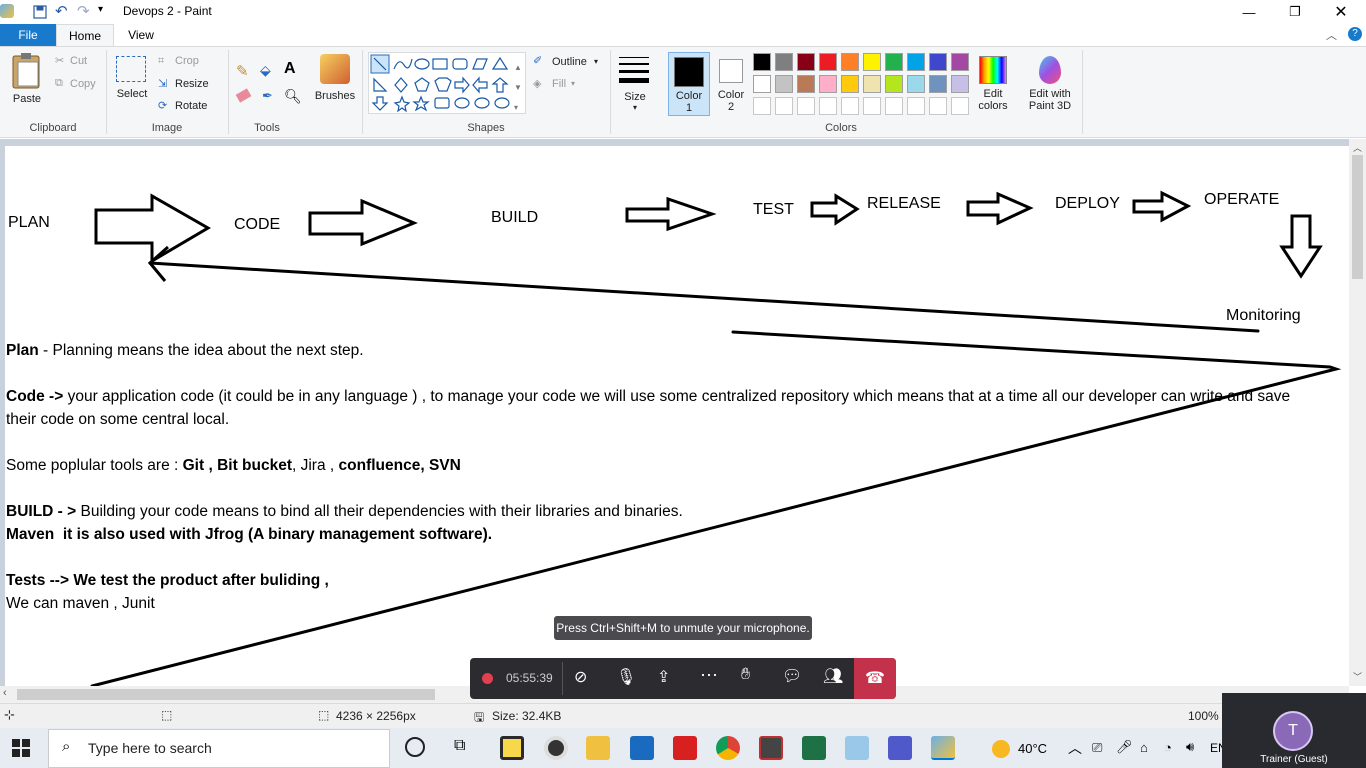  Describe the element at coordinates (1357, 217) in the screenshot. I see `vertical-scroll-thumb` at that location.